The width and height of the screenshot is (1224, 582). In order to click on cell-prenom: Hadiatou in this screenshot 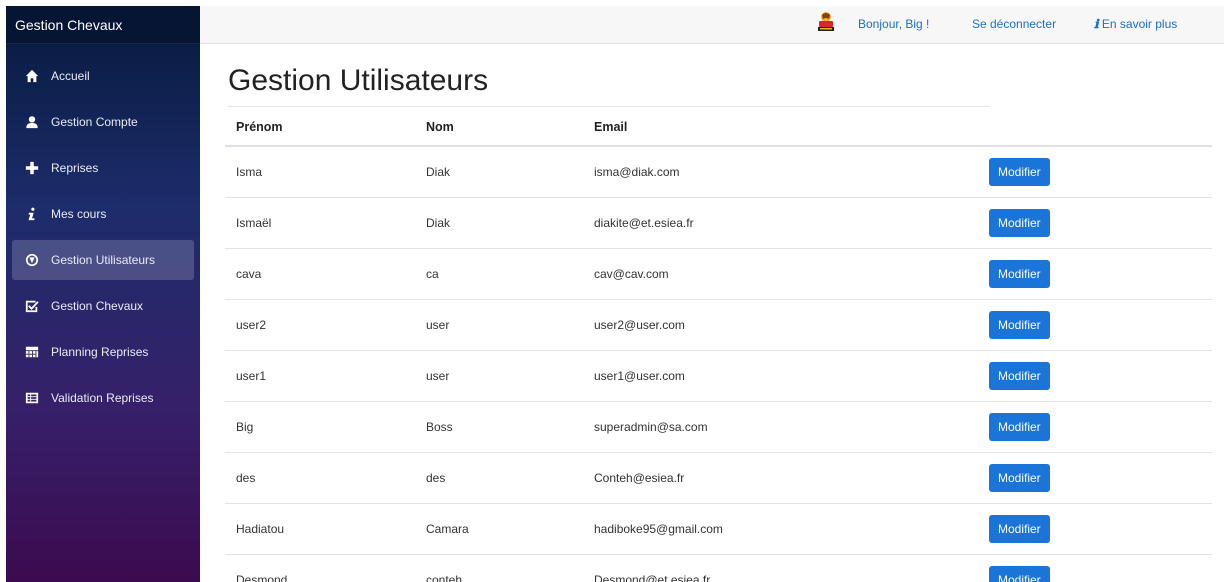, I will do `click(320, 528)`.